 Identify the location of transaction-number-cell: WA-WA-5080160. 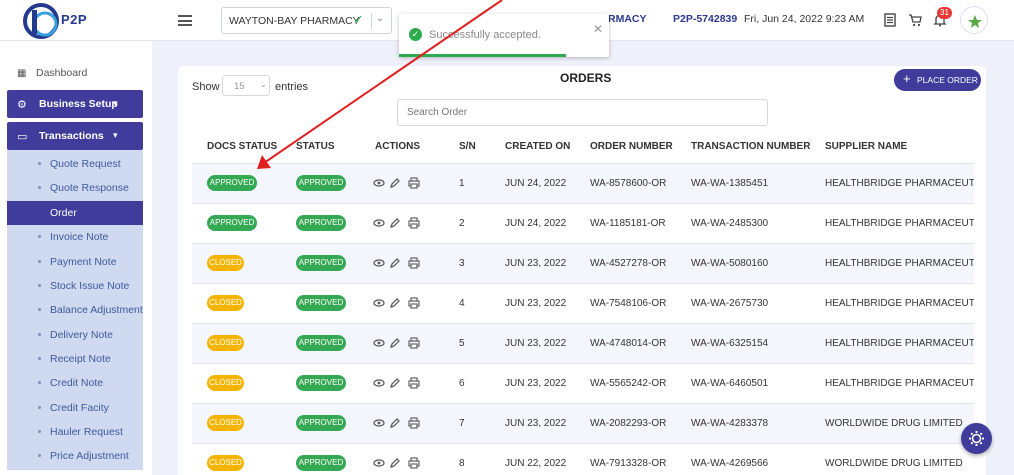
(730, 263).